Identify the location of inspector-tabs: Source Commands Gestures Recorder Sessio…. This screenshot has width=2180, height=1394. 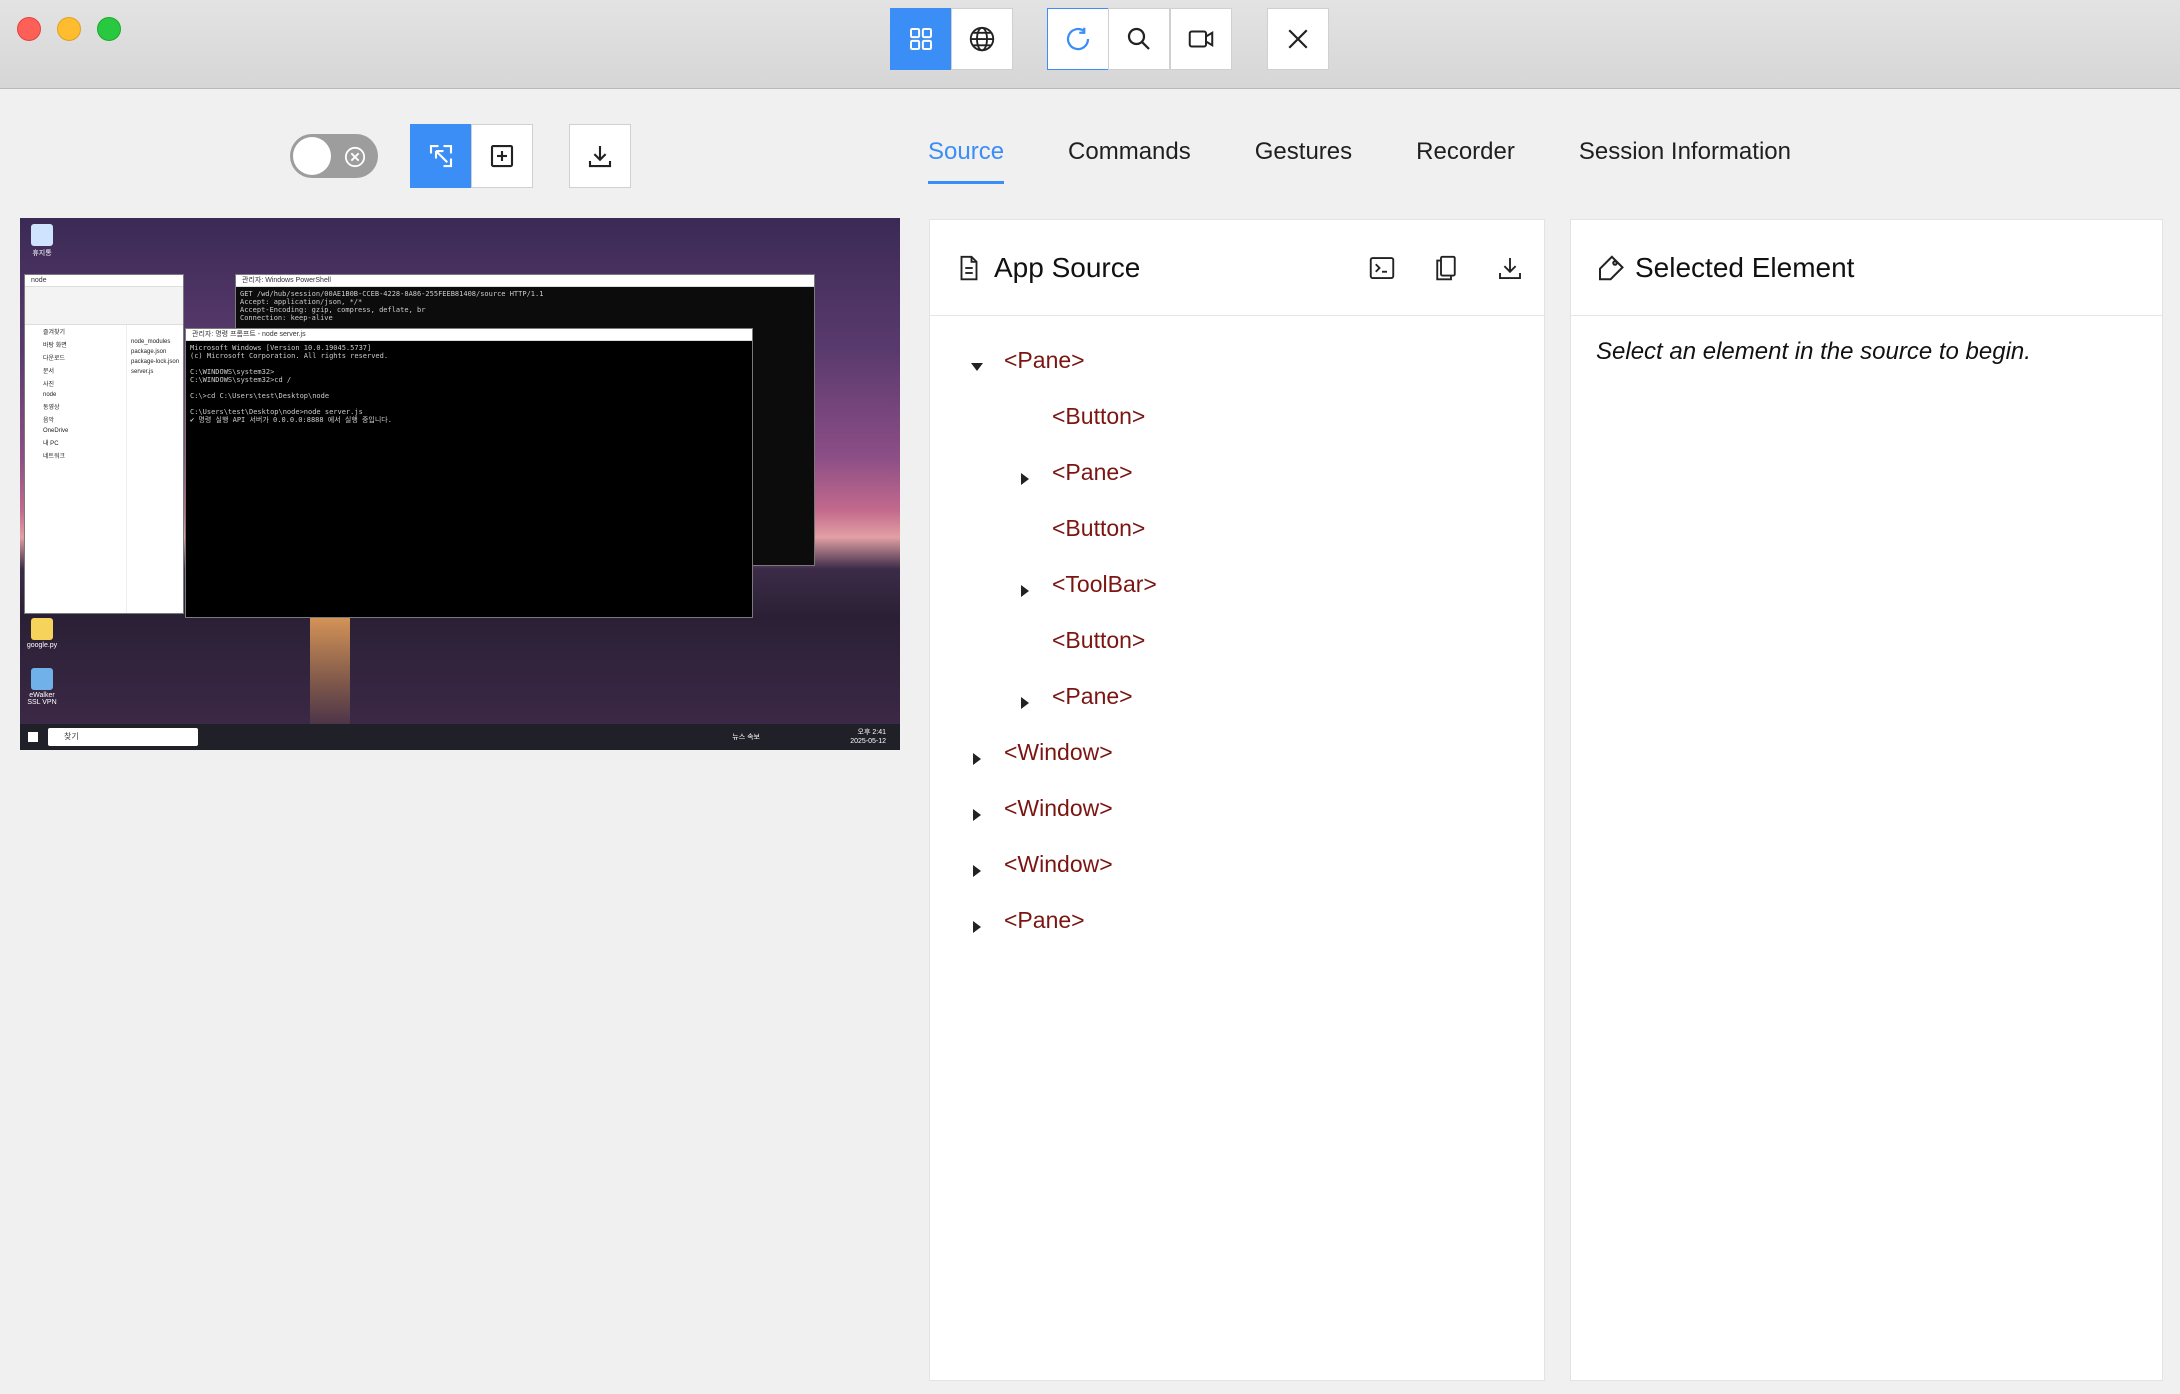
(1391, 158).